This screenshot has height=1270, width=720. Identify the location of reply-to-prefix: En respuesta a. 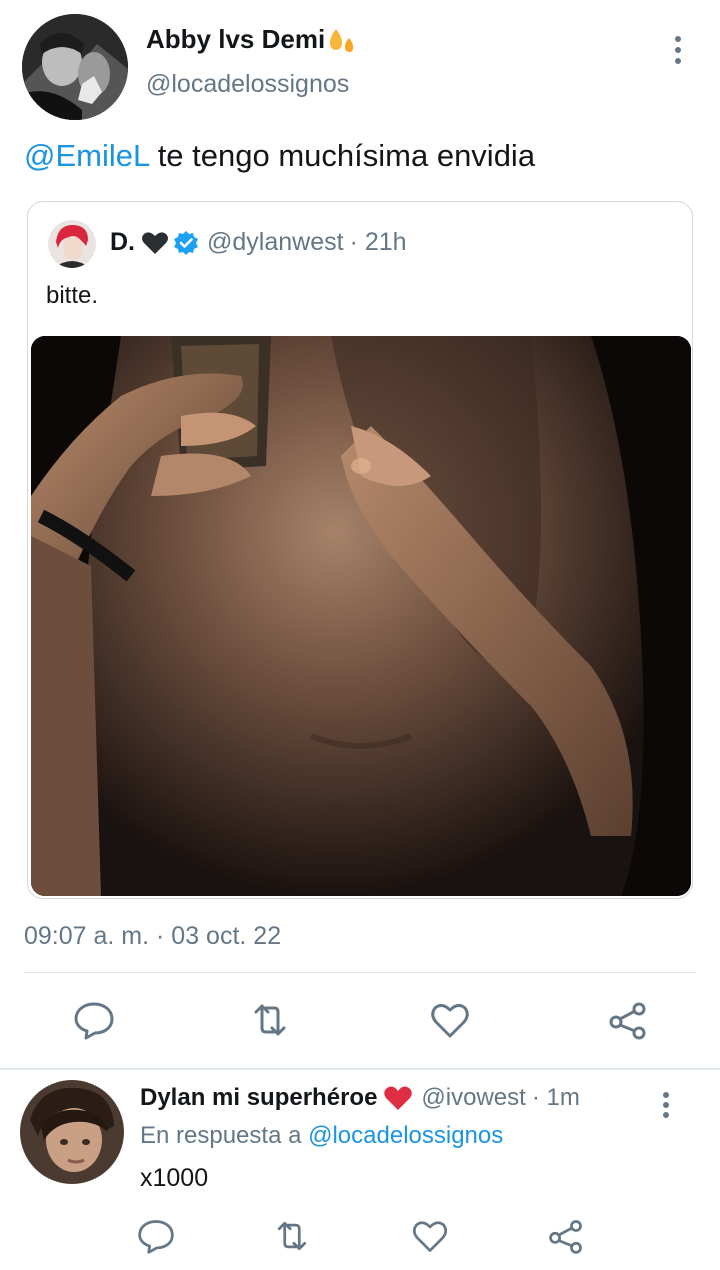
(224, 1135).